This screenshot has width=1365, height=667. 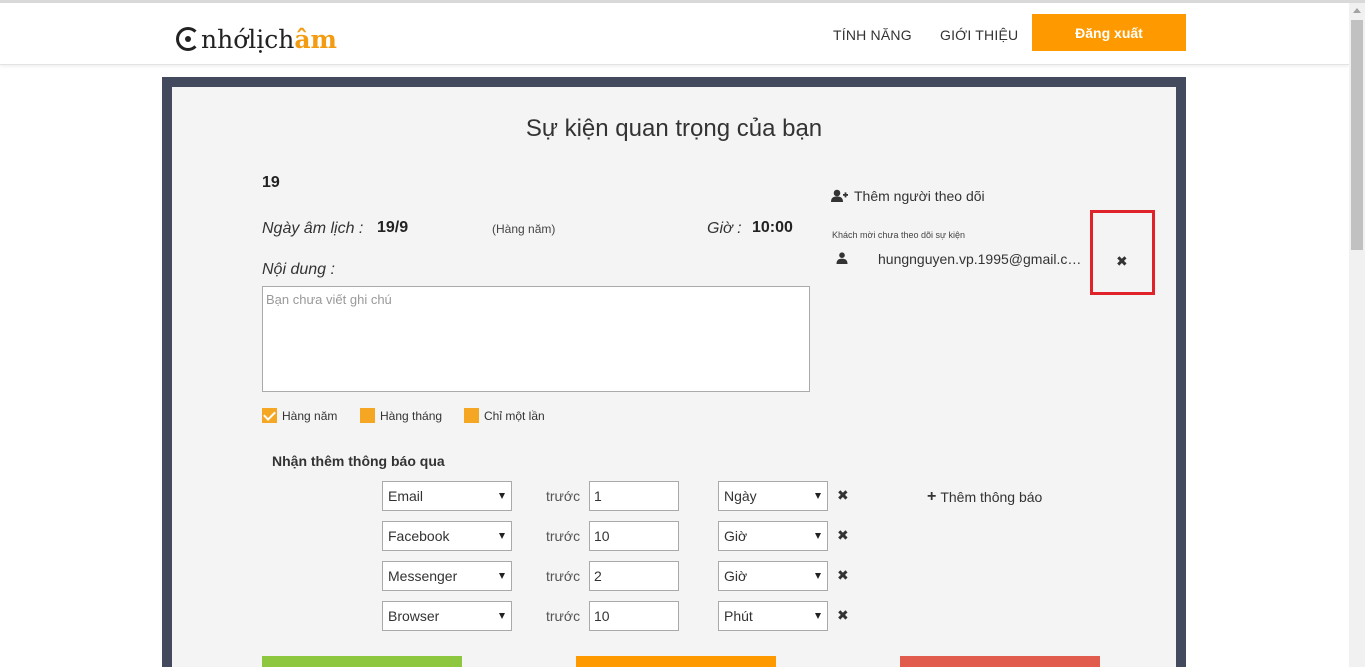 I want to click on edit-button, so click(x=676, y=661).